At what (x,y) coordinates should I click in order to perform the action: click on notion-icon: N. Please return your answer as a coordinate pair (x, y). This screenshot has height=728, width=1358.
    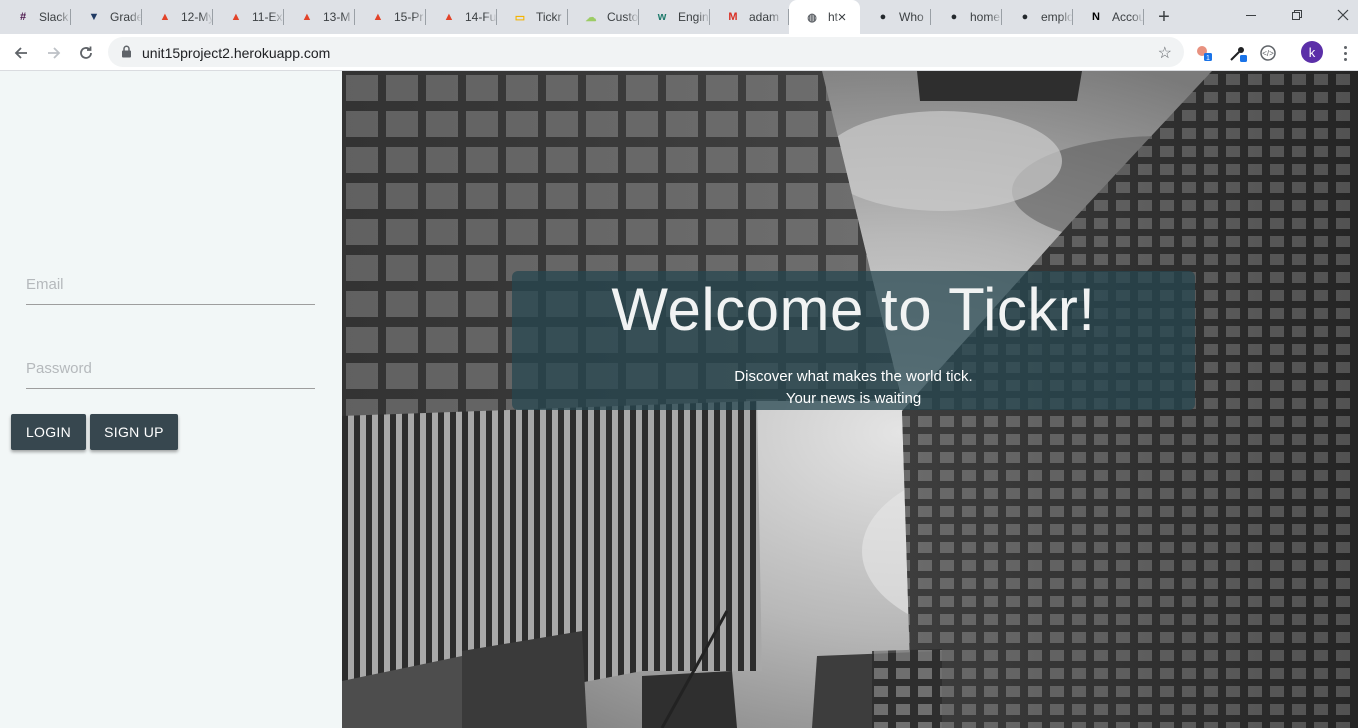
    Looking at the image, I should click on (1096, 17).